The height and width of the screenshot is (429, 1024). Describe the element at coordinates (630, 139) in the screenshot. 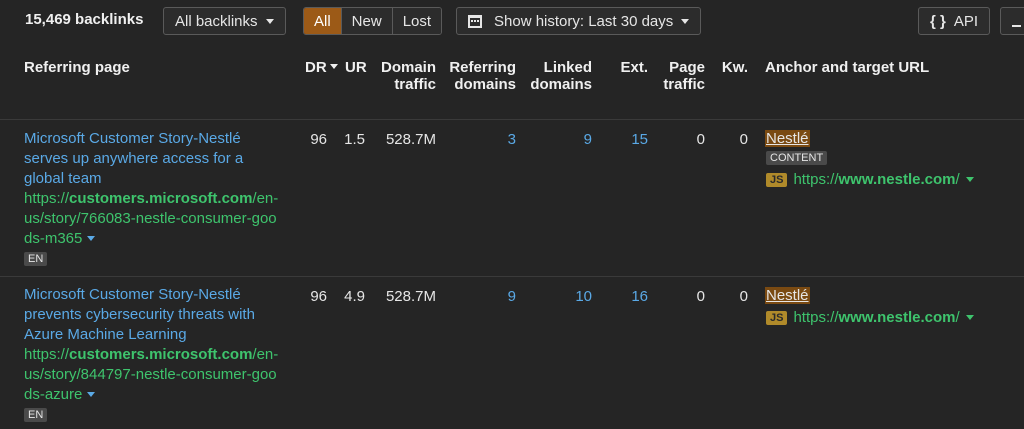

I see `ext-value: 15` at that location.